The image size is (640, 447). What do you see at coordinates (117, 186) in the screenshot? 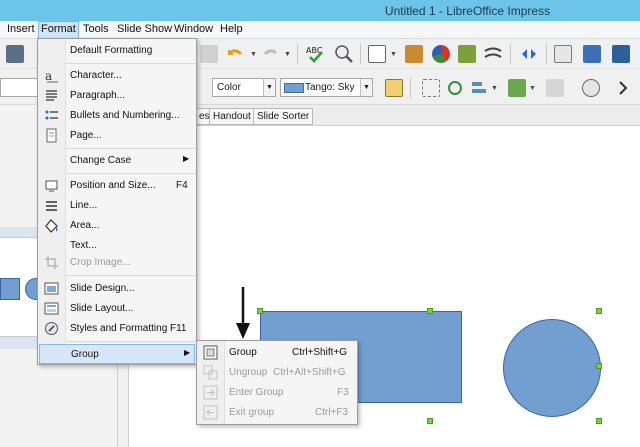
I see `menu-item-position-size: Position and Size... F4` at bounding box center [117, 186].